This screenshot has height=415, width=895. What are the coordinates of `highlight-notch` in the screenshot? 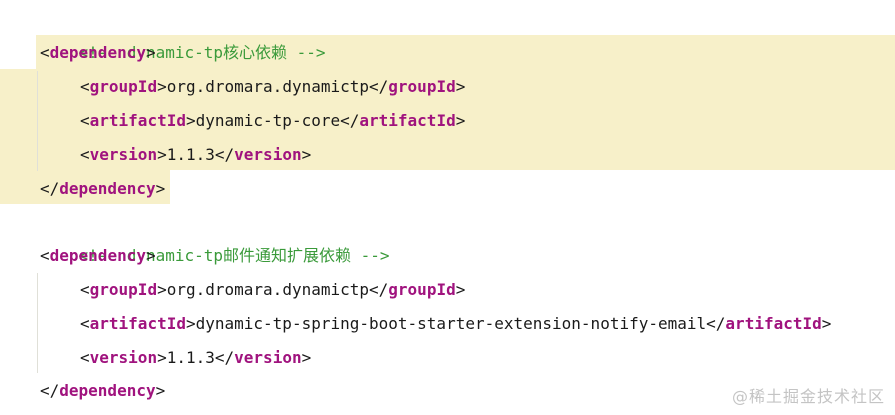 It's located at (18, 52).